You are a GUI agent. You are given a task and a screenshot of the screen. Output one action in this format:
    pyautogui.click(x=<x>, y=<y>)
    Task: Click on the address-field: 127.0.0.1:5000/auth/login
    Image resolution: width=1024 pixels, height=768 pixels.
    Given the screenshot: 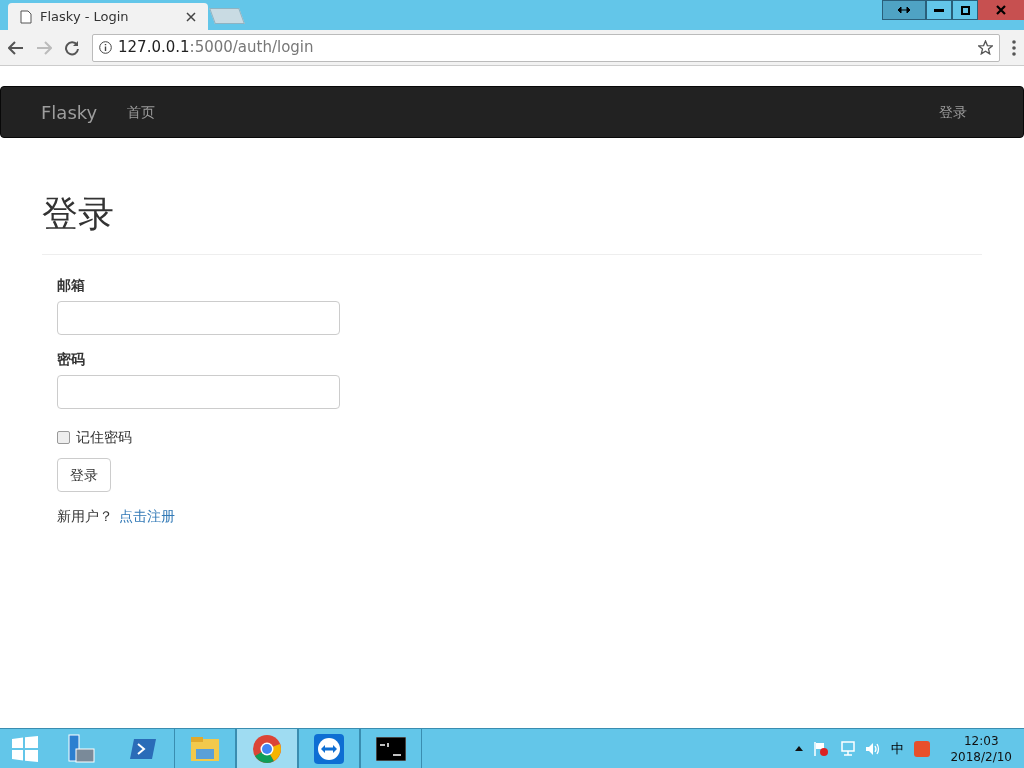 What is the action you would take?
    pyautogui.click(x=546, y=47)
    